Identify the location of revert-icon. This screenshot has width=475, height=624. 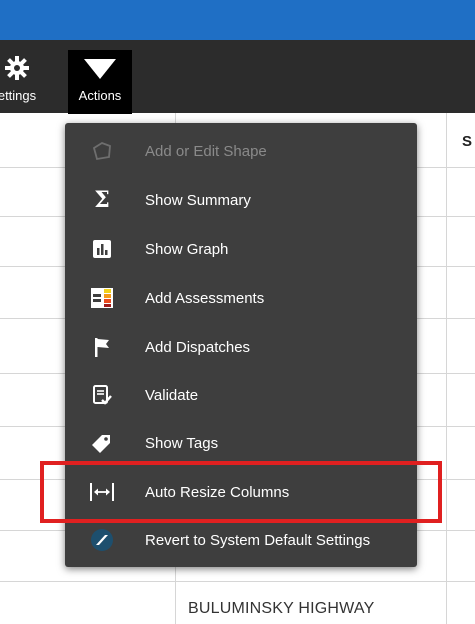
(102, 540).